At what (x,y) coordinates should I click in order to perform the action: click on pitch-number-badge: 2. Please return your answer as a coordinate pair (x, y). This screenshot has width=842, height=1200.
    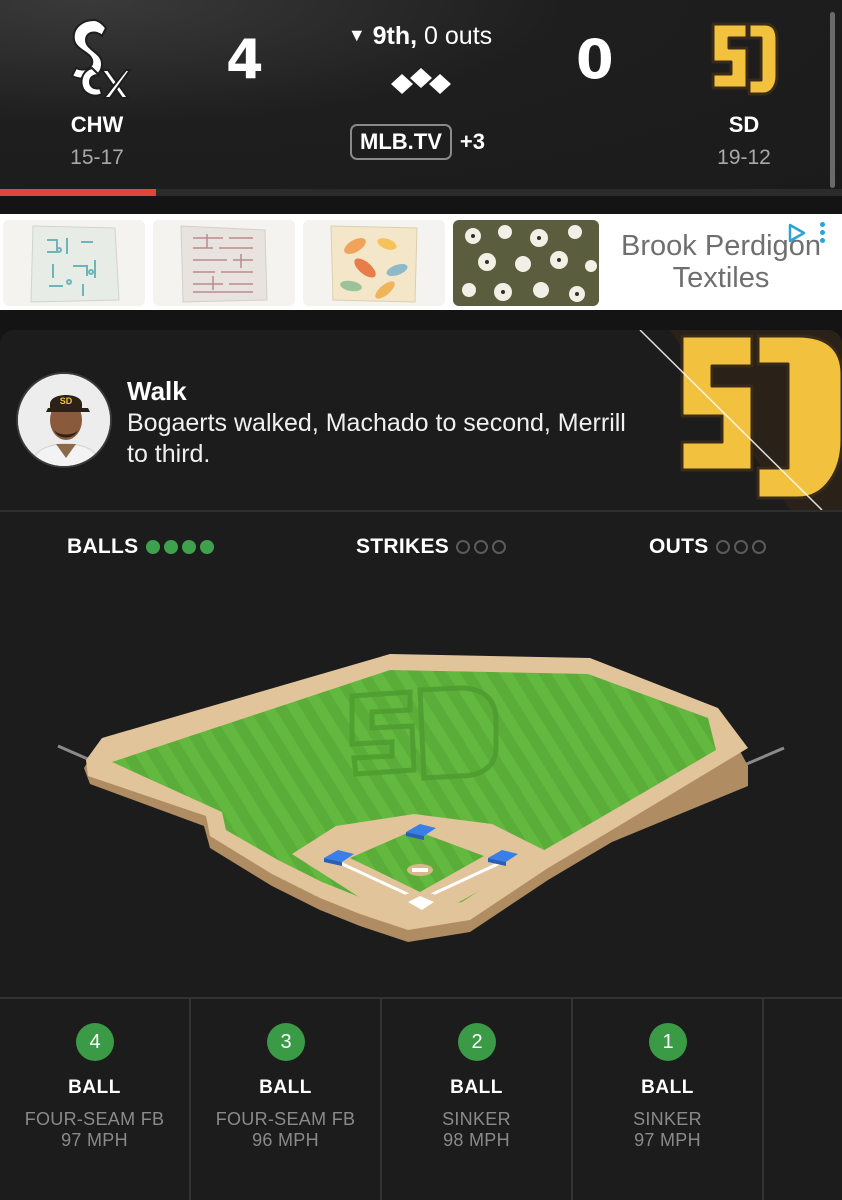
    Looking at the image, I should click on (477, 1042).